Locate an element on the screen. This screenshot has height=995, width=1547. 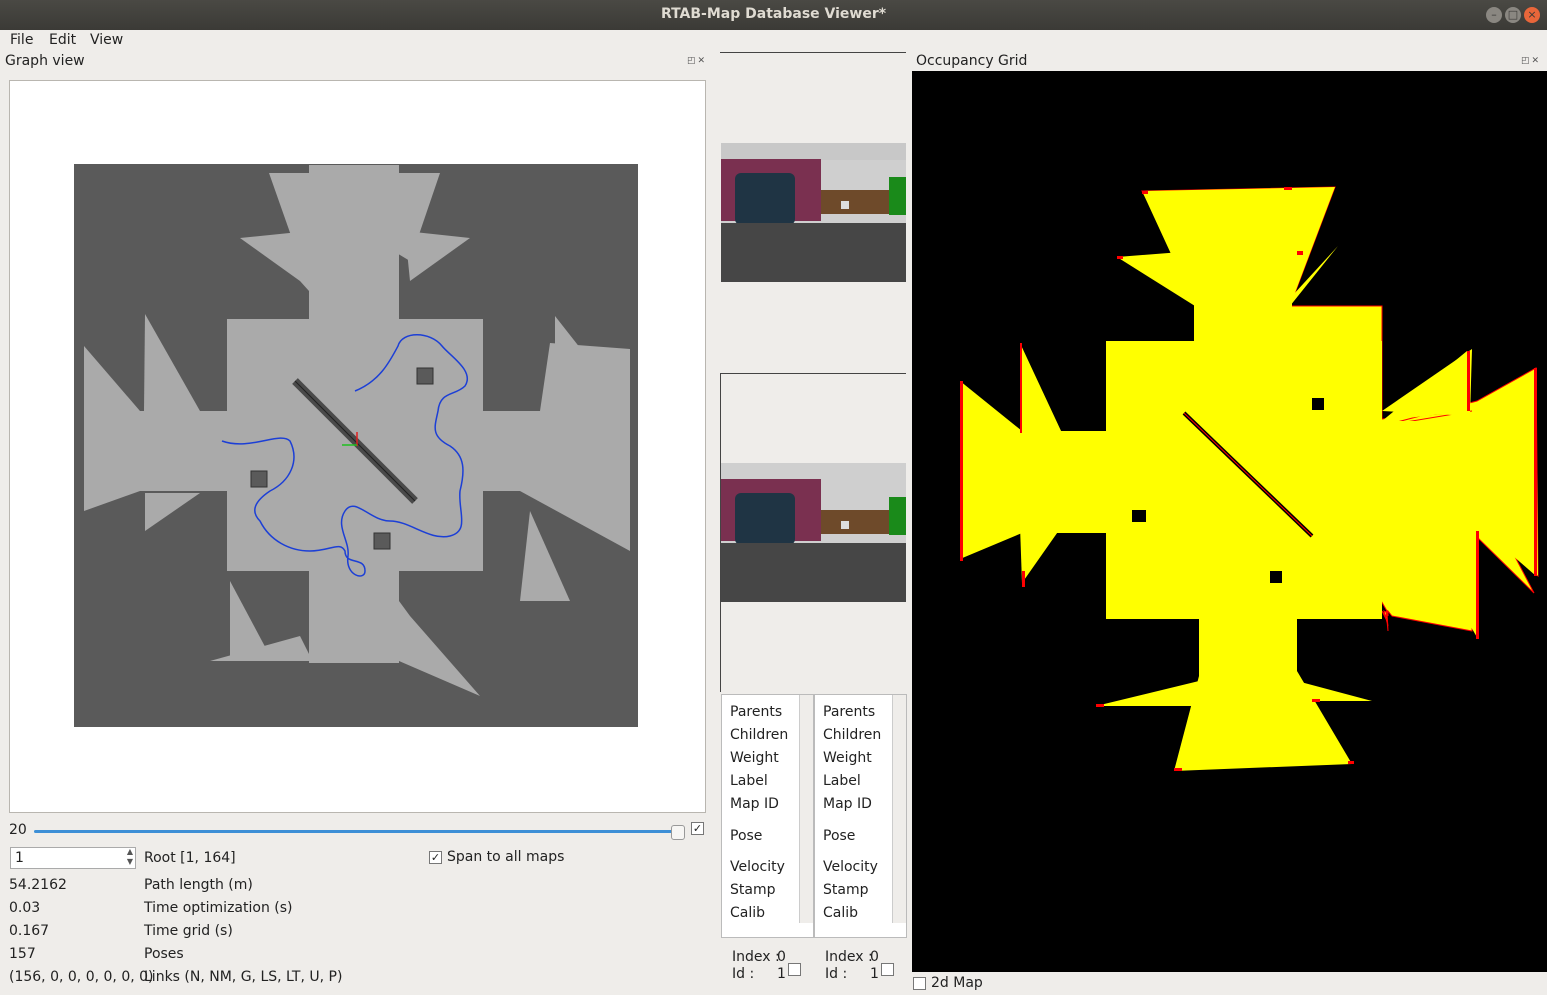
stat-label: Poses is located at coordinates (164, 954).